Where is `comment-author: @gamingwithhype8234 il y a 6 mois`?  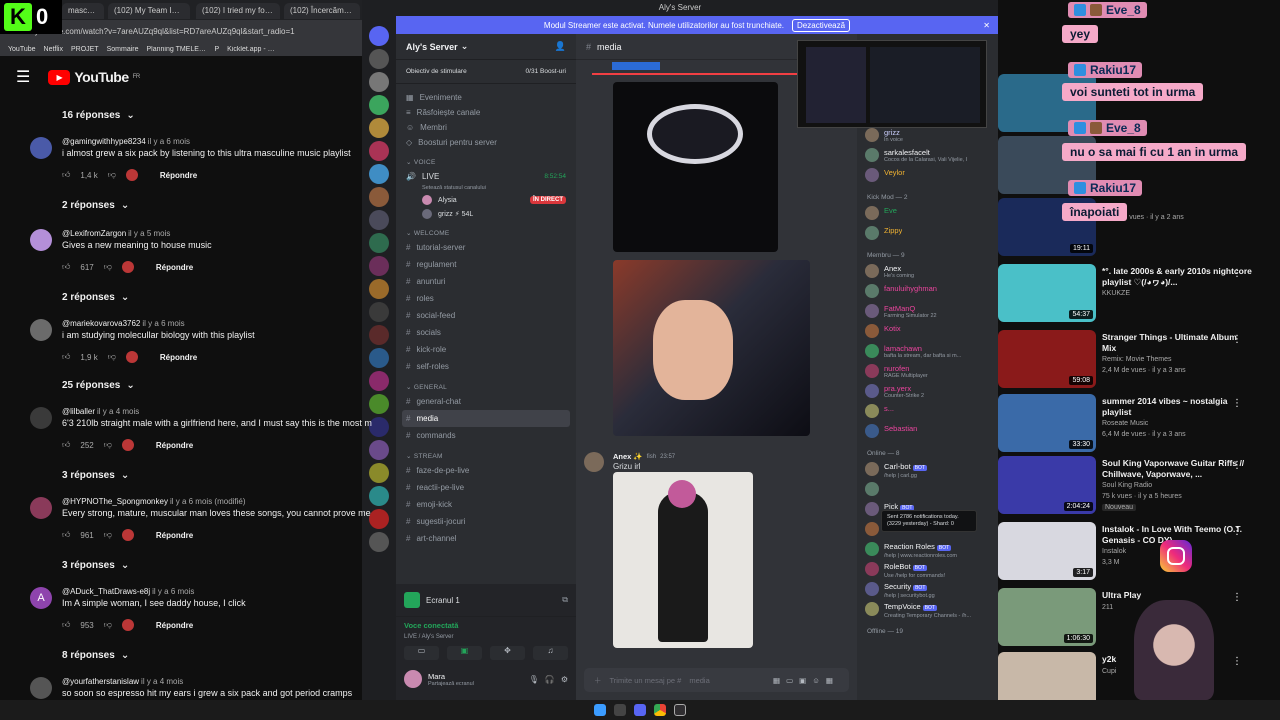 comment-author: @gamingwithhype8234 il y a 6 mois is located at coordinates (126, 141).